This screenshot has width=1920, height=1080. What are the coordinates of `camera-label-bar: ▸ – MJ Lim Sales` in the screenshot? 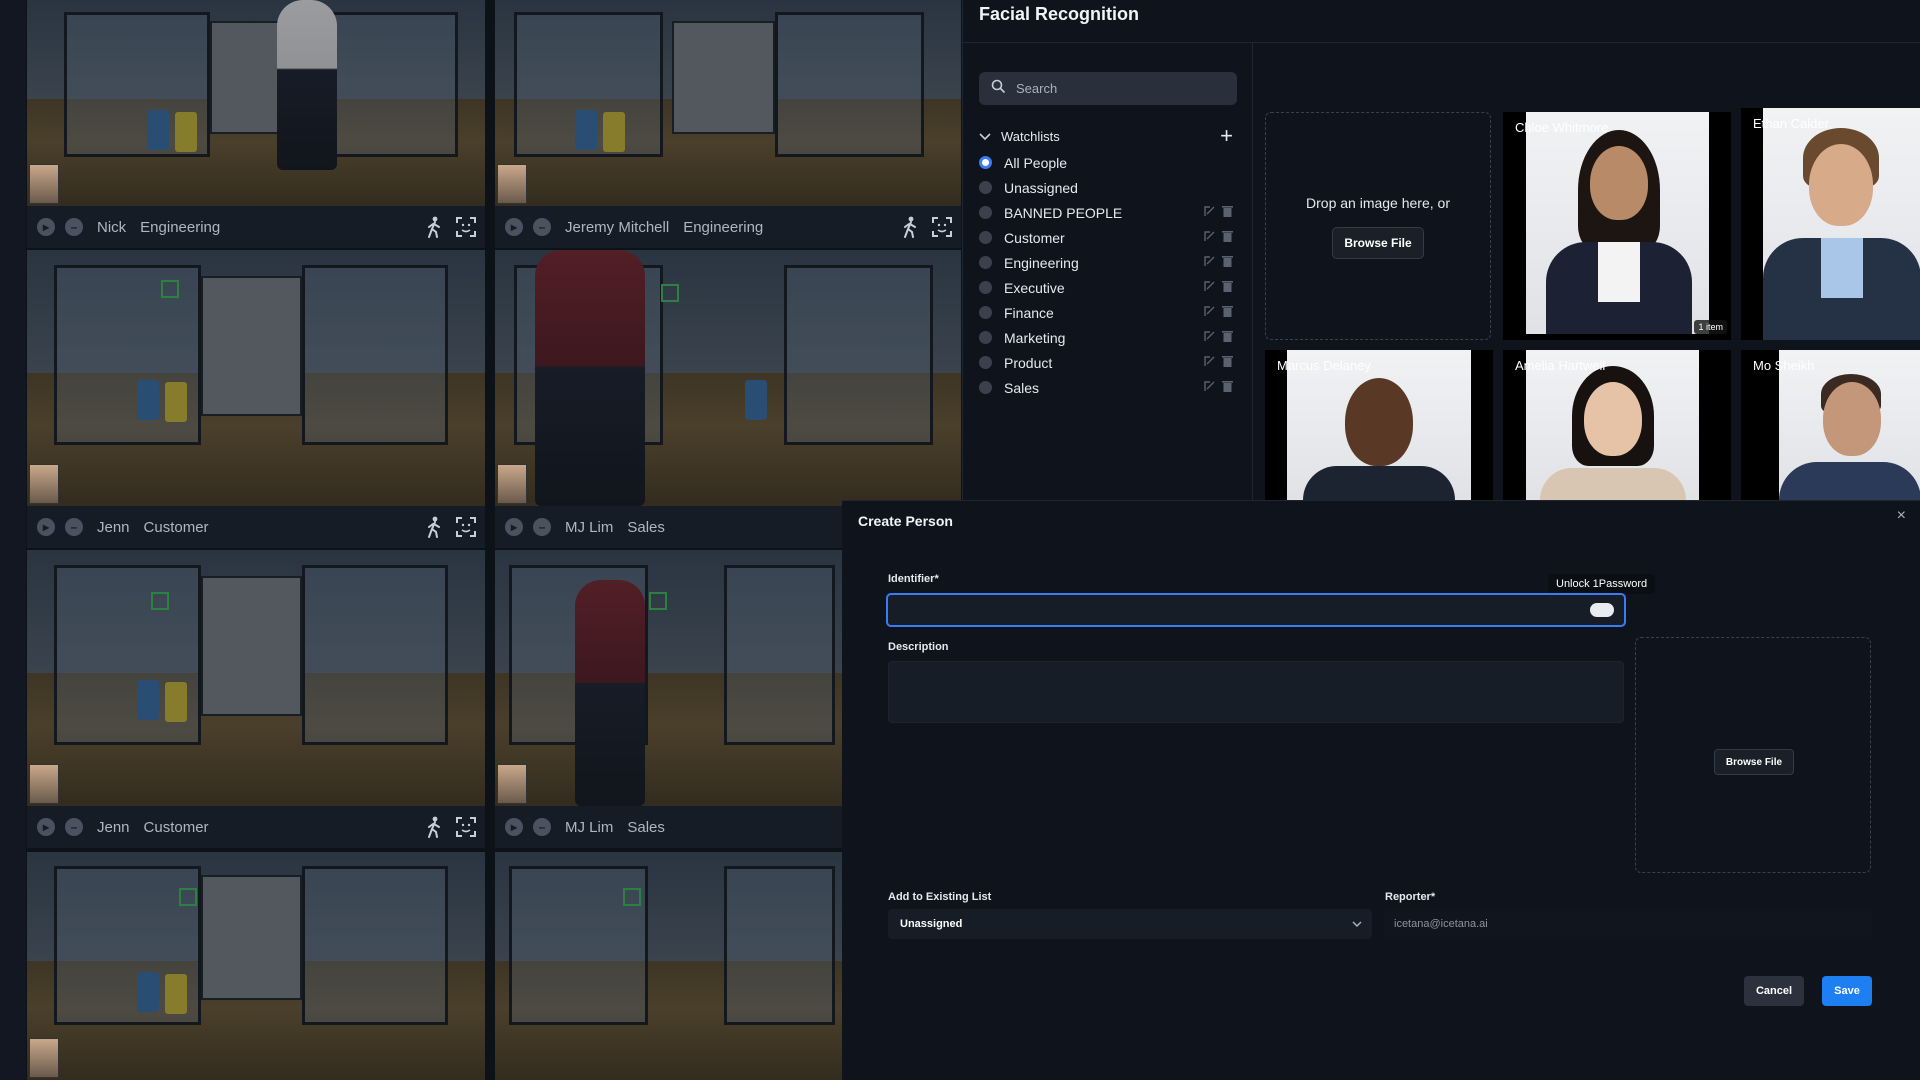 It's located at (668, 827).